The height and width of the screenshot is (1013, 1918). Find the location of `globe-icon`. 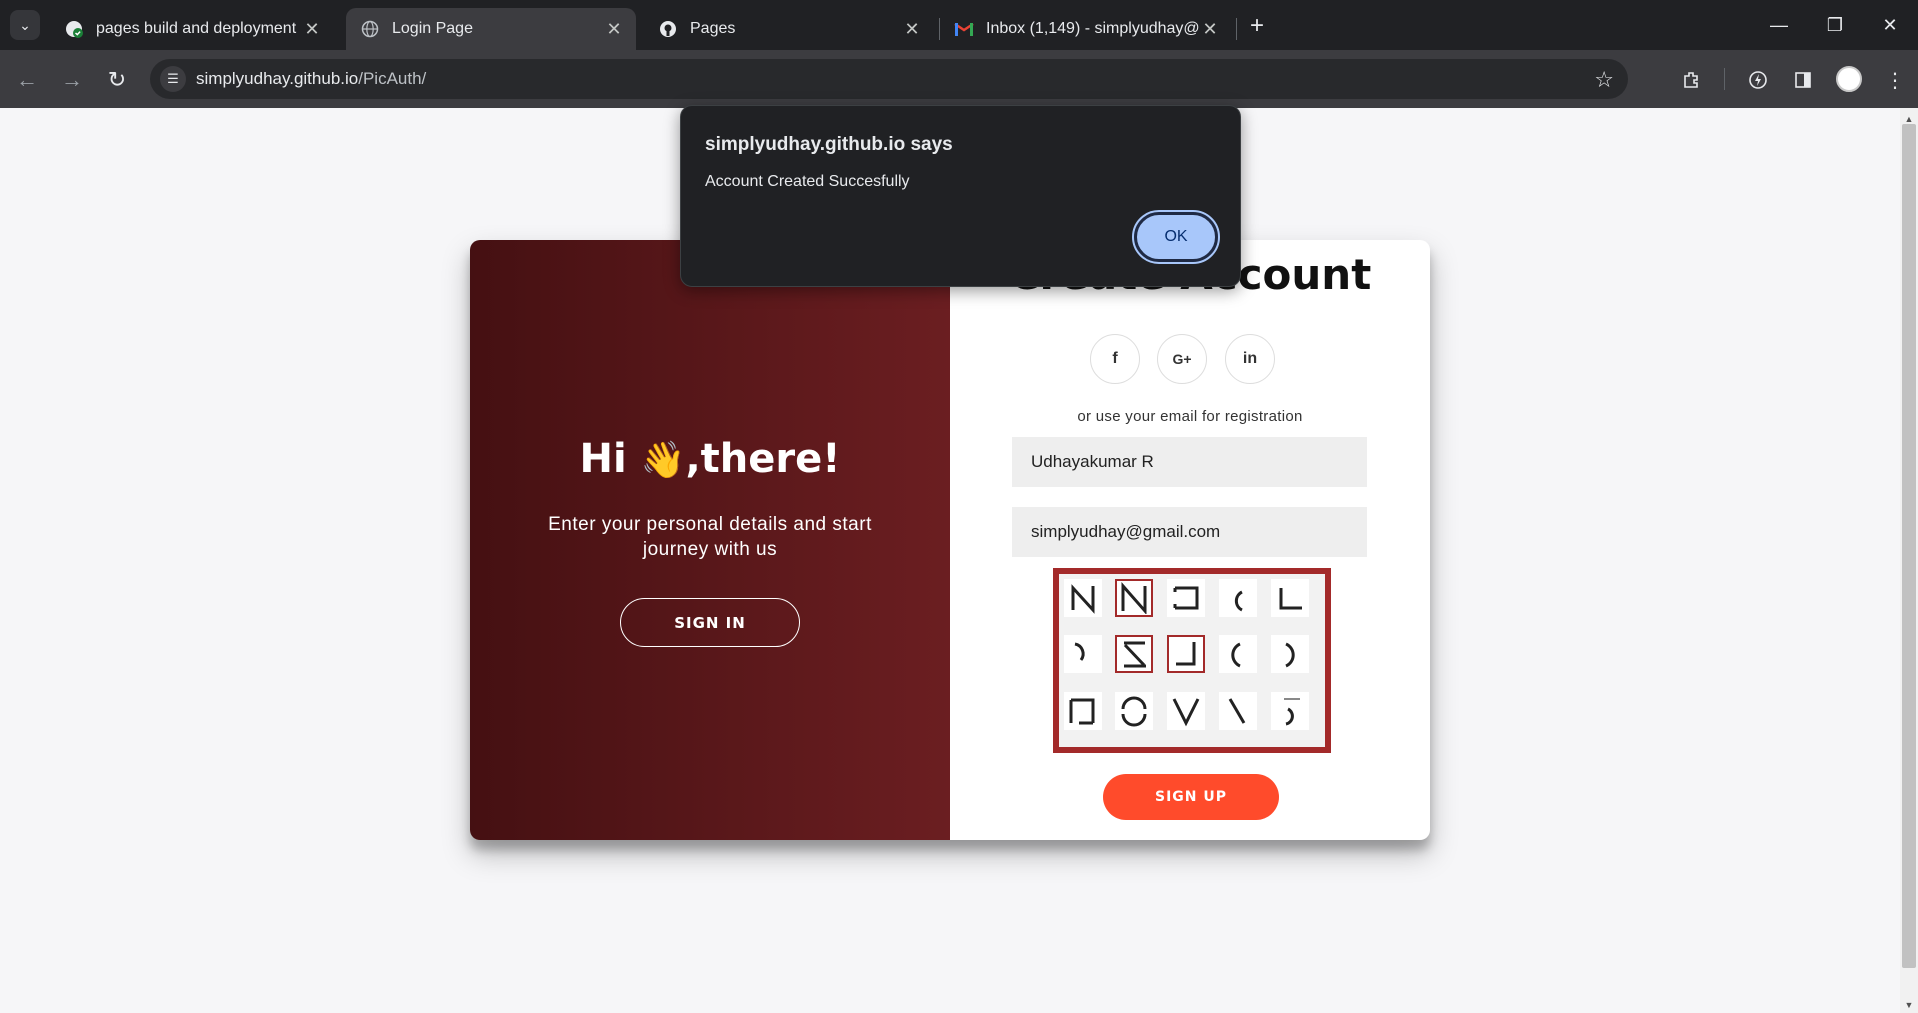

globe-icon is located at coordinates (370, 29).